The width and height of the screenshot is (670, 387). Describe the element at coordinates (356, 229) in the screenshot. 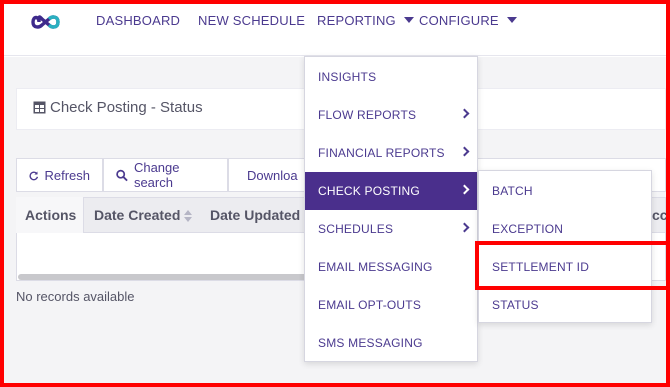

I see `menu-item-schedules-label: SCHEDULES` at that location.